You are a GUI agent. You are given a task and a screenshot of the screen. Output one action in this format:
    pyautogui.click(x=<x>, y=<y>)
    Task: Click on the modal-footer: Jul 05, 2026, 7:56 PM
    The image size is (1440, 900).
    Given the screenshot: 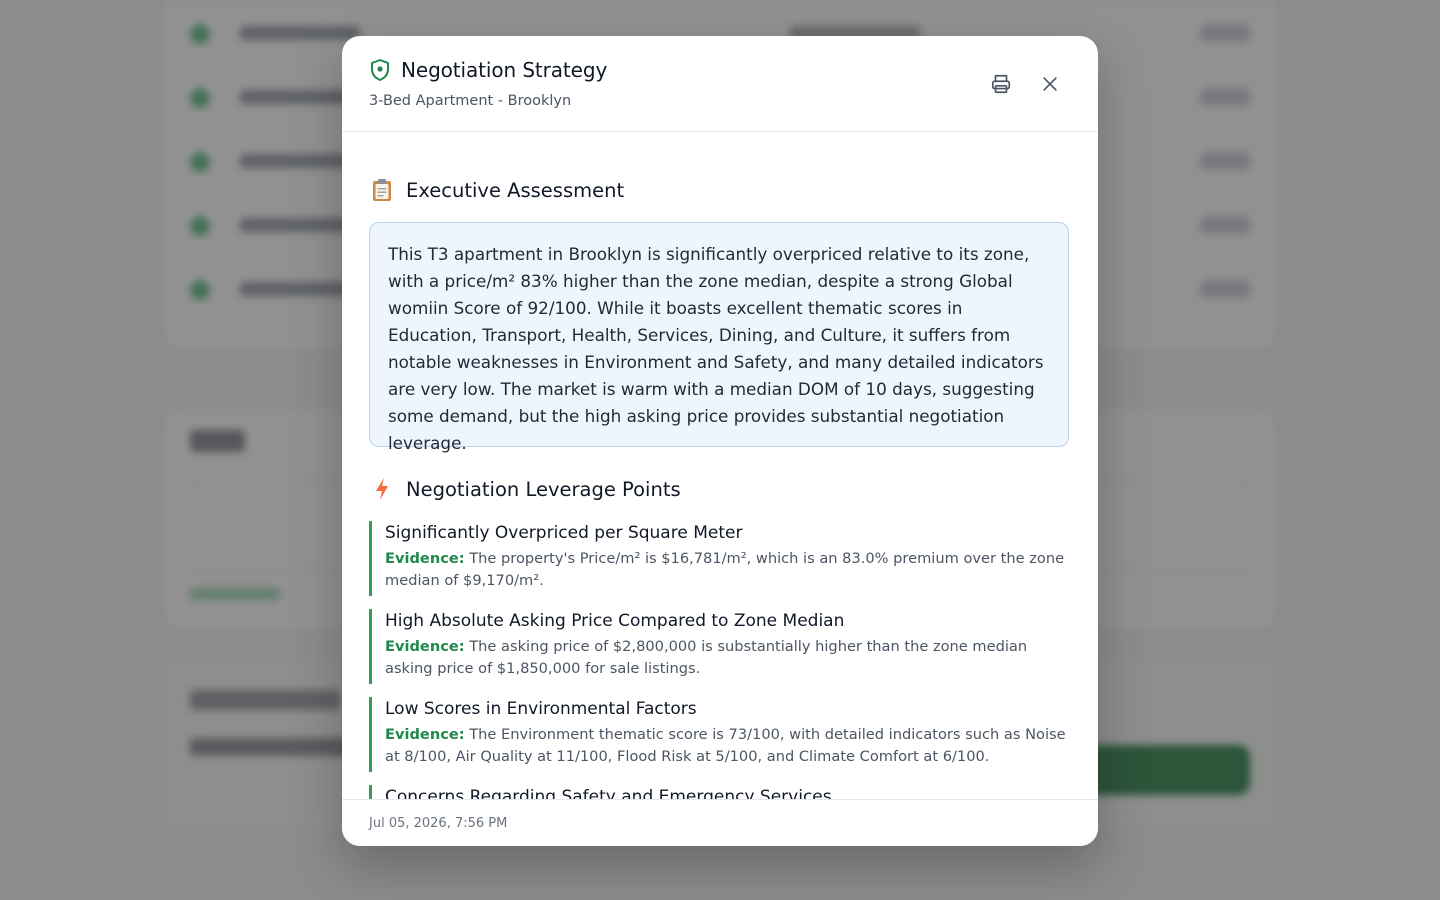 What is the action you would take?
    pyautogui.click(x=720, y=822)
    